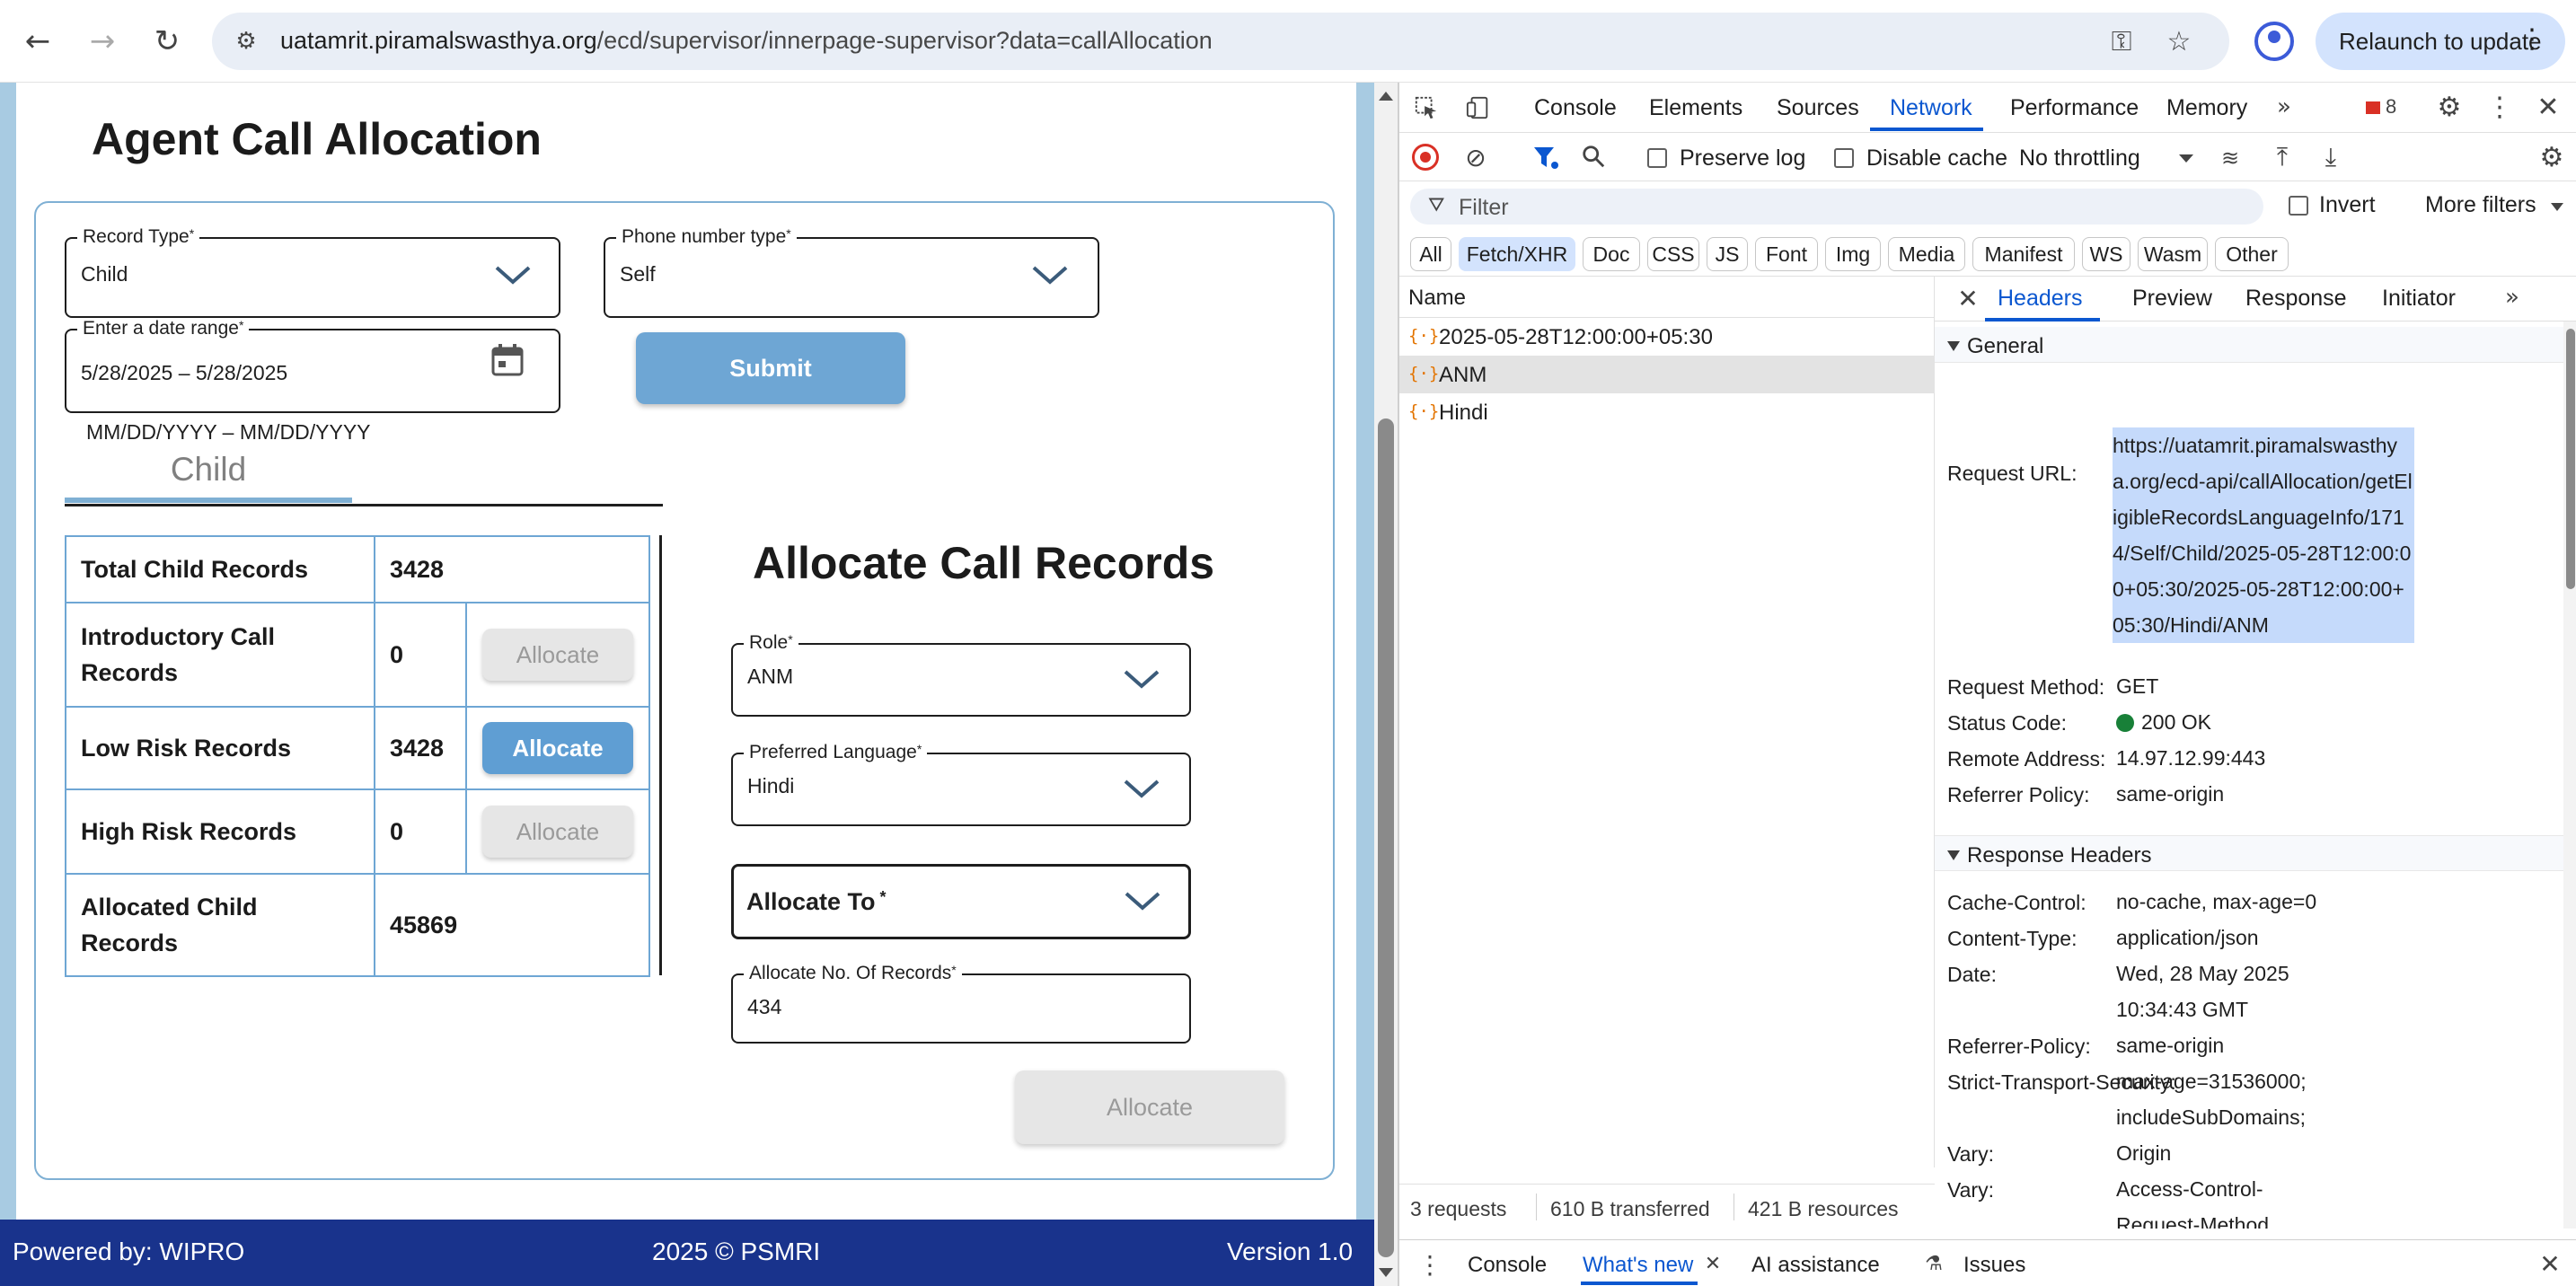 The height and width of the screenshot is (1286, 2576). I want to click on throttling-select: No throttling, so click(2079, 158).